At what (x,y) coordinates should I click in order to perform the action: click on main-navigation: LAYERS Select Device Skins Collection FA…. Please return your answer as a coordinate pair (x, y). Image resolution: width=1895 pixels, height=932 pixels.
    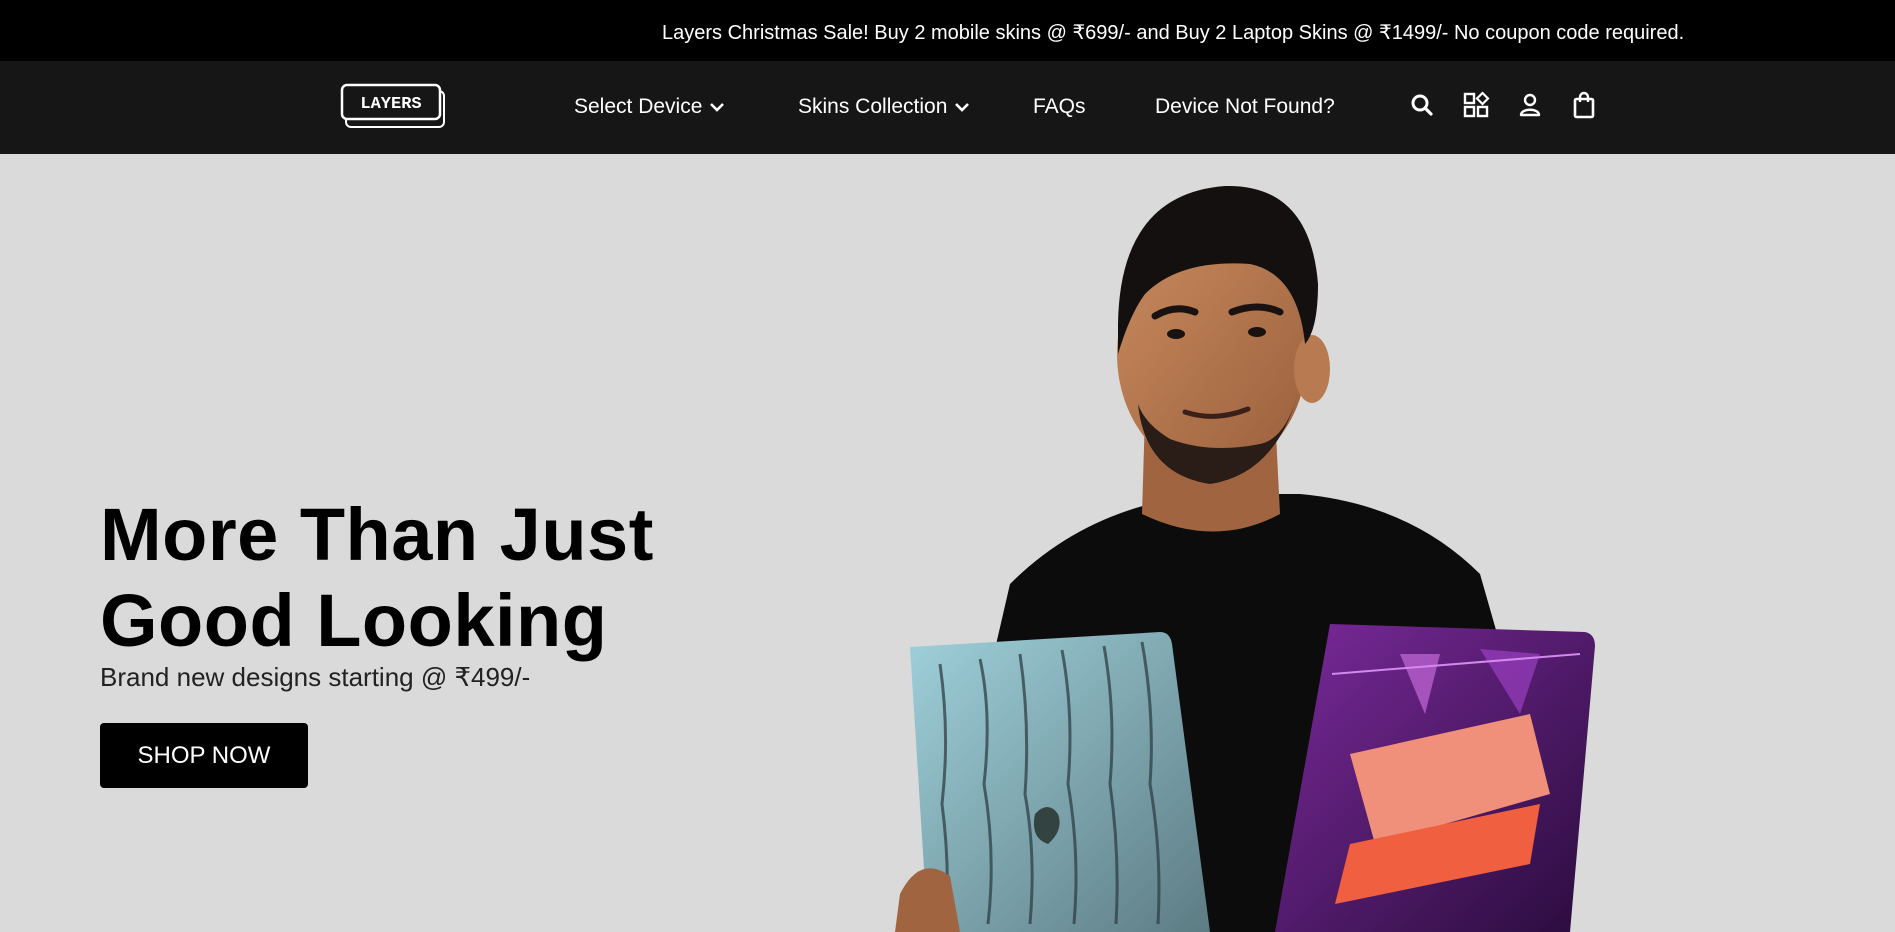
    Looking at the image, I should click on (947, 107).